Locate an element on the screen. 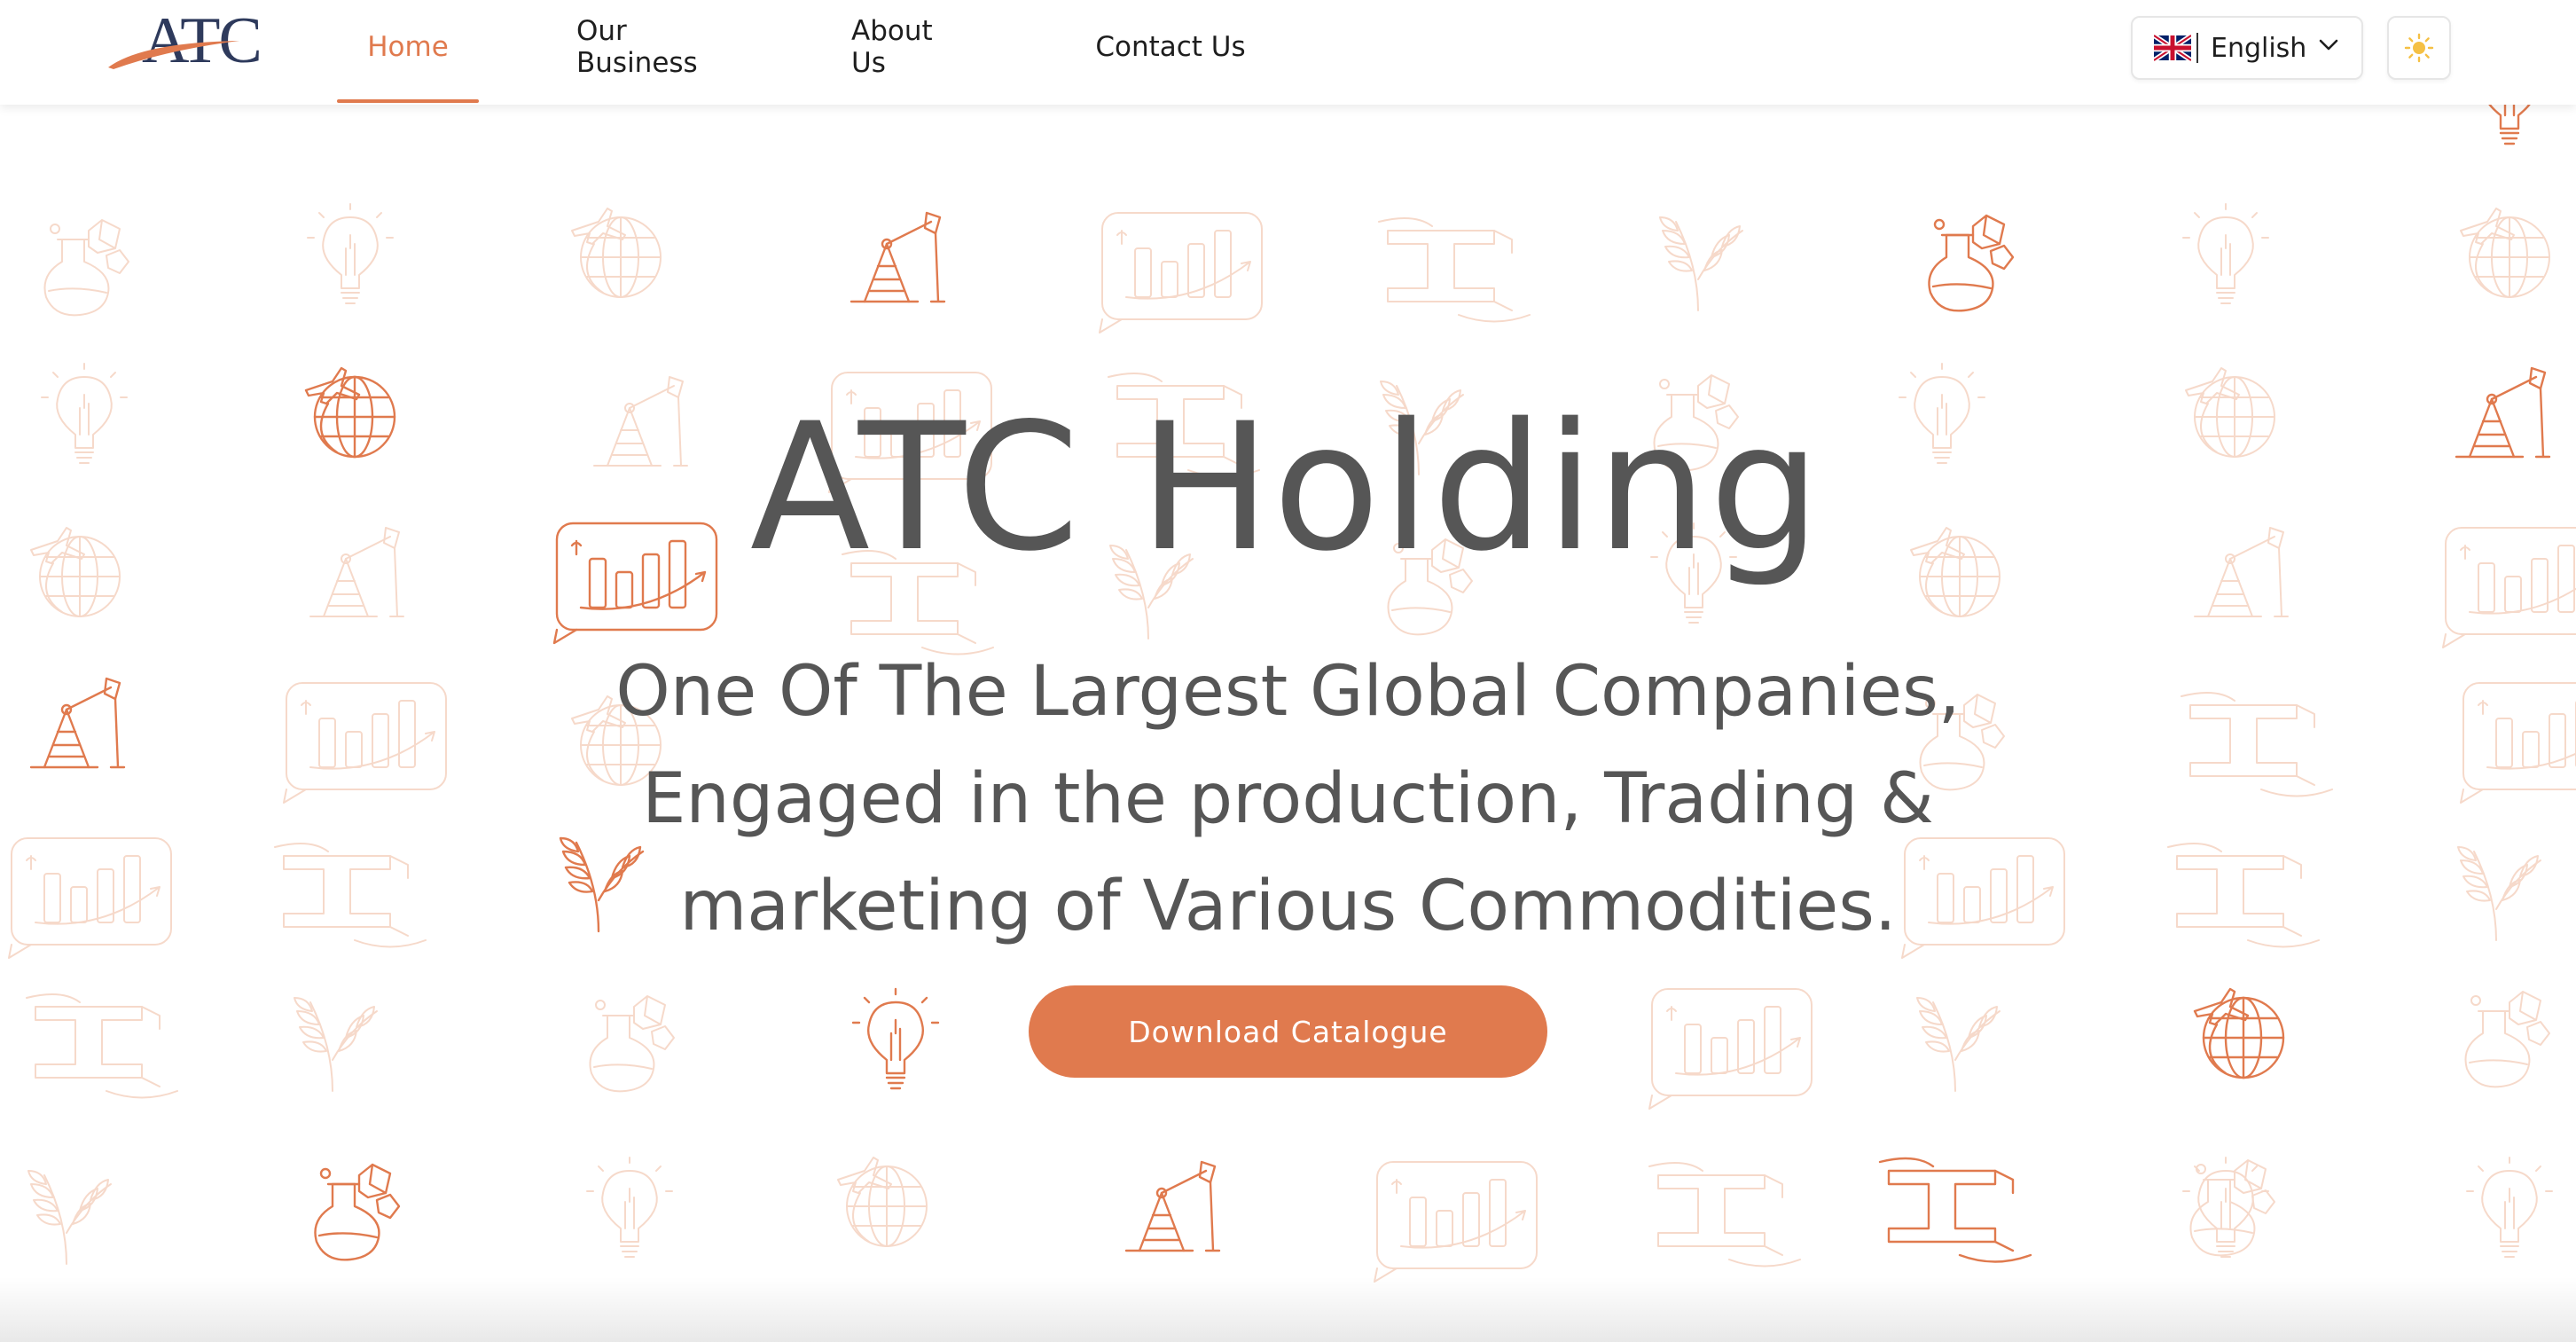 The height and width of the screenshot is (1342, 2576). hero-subtitle-line: marketing of Various Commodities. is located at coordinates (1288, 907).